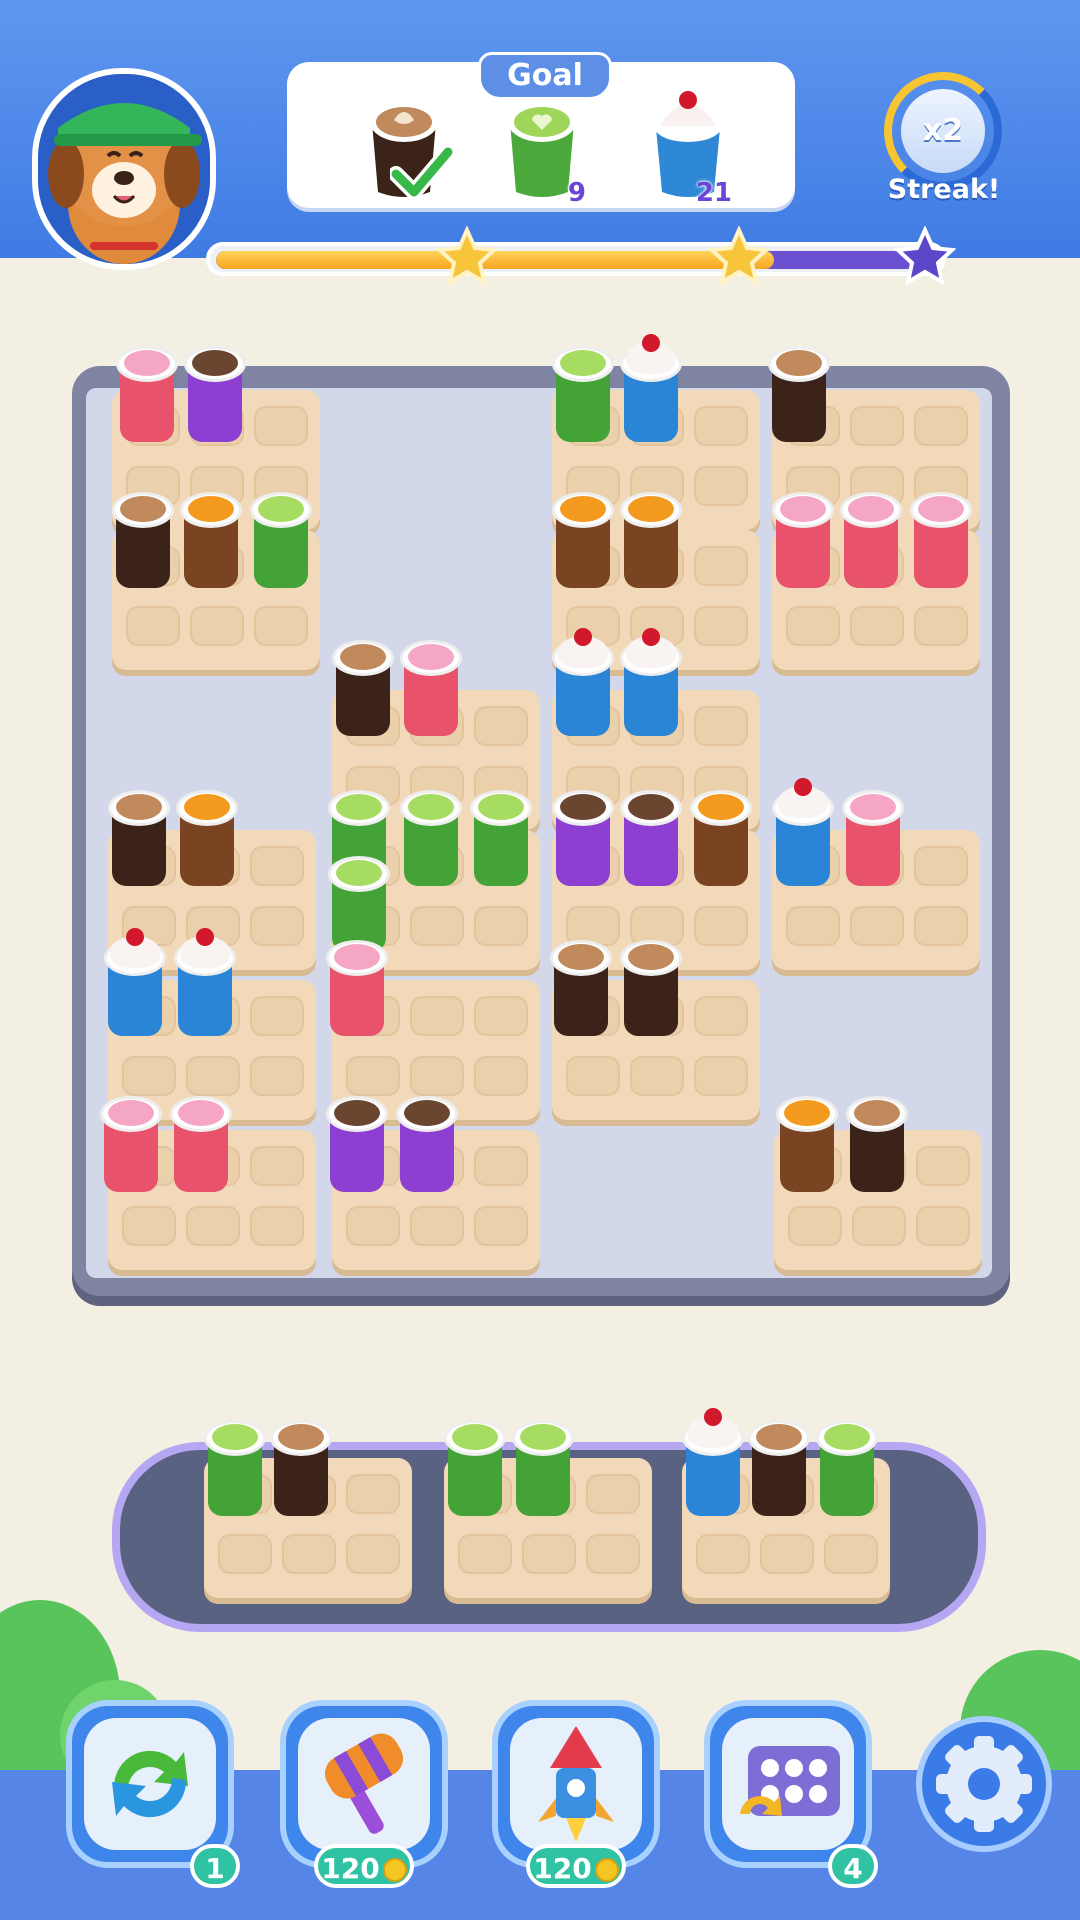  Describe the element at coordinates (562, 1868) in the screenshot. I see `rocket-cost: 120` at that location.